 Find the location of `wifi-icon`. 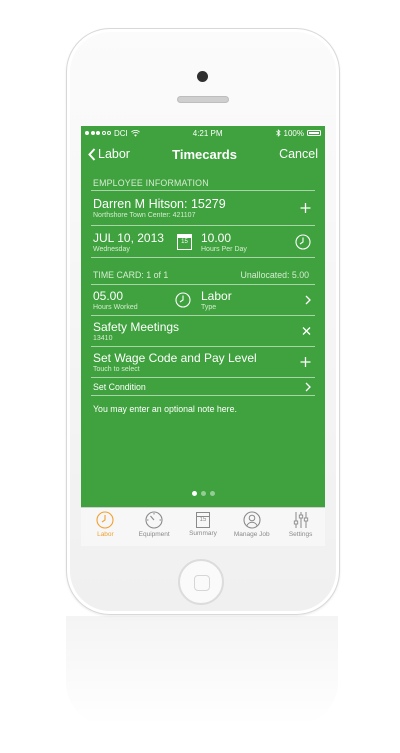

wifi-icon is located at coordinates (135, 133).